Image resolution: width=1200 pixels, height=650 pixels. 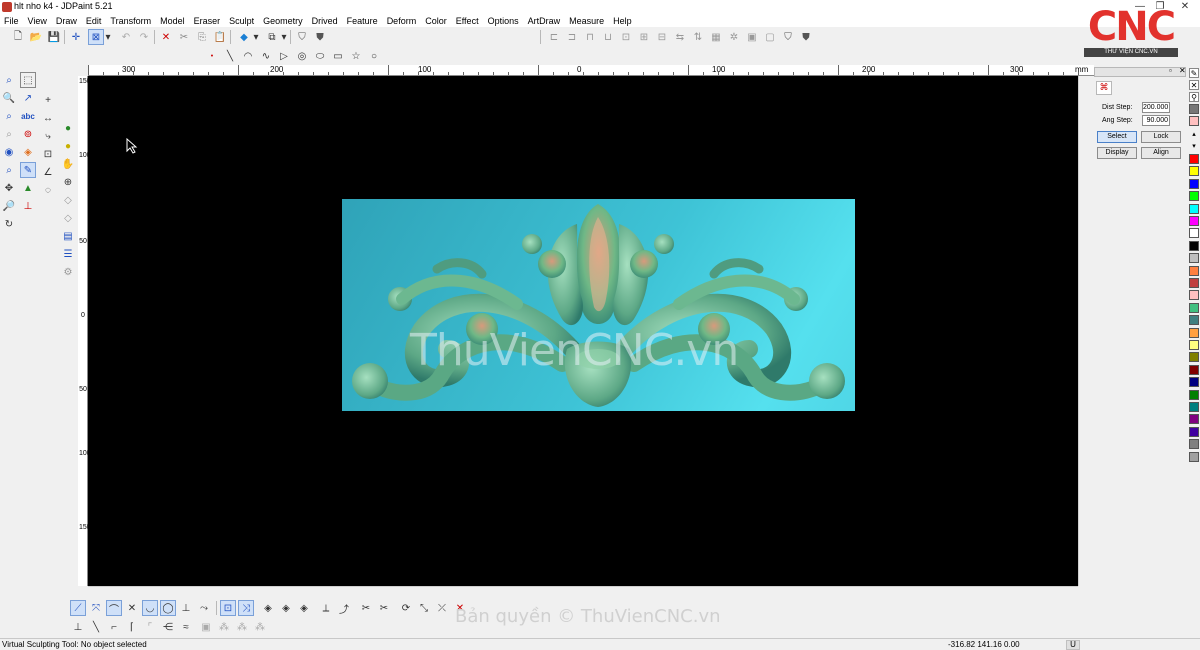 I want to click on stretch-icon: ⤡, so click(x=424, y=608).